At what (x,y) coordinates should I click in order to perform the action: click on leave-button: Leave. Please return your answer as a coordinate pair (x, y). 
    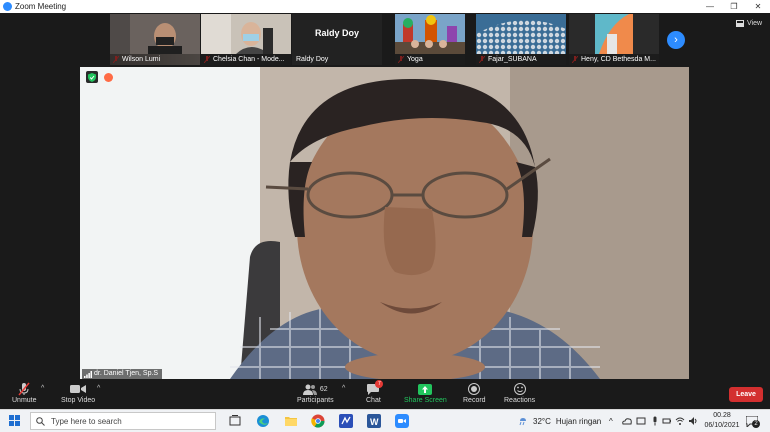
    Looking at the image, I should click on (746, 394).